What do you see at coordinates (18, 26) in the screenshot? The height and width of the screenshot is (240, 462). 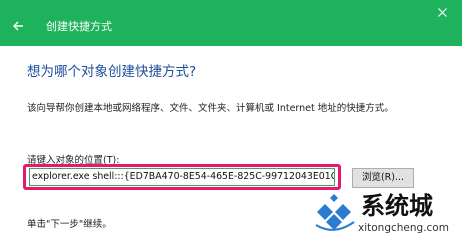 I see `back-arrow-icon` at bounding box center [18, 26].